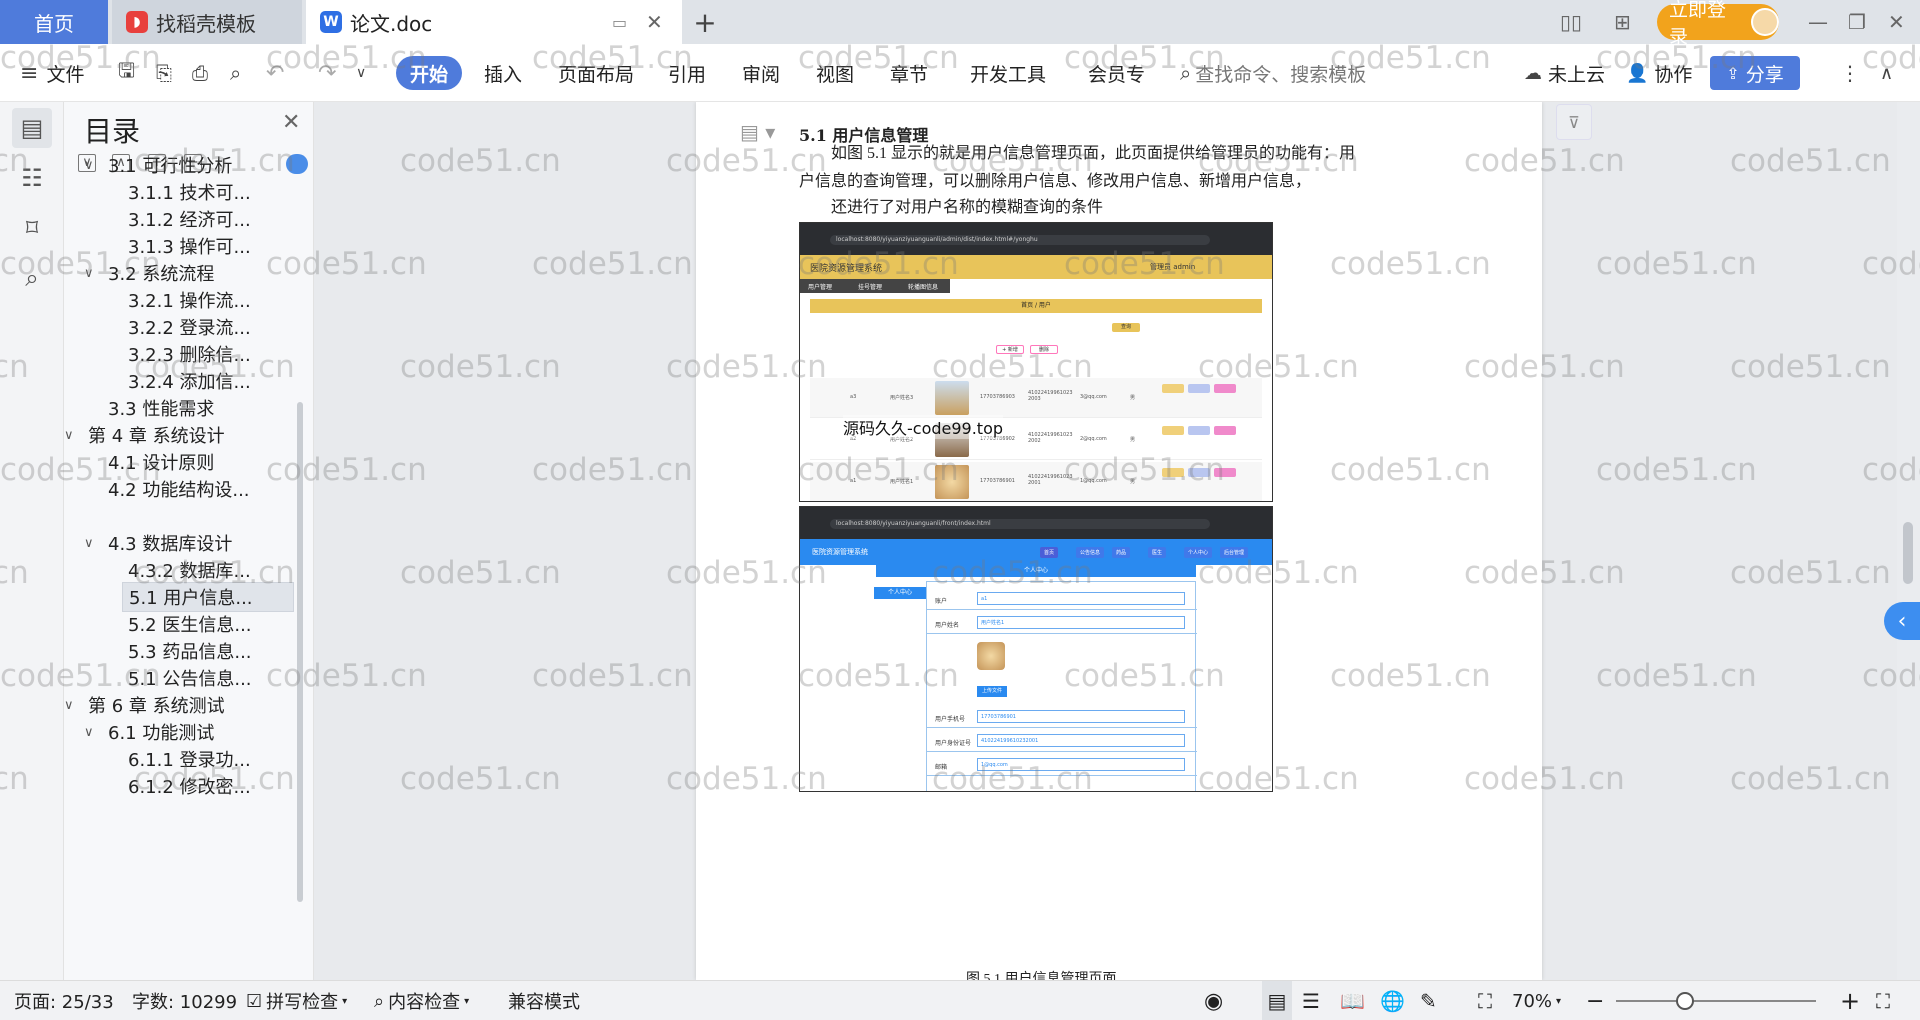 This screenshot has width=1920, height=1020. What do you see at coordinates (1199, 472) in the screenshot?
I see `row-edit-button` at bounding box center [1199, 472].